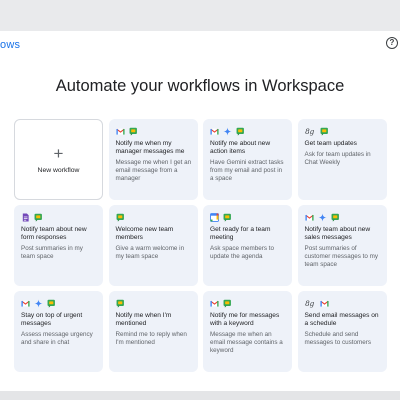 Image resolution: width=400 pixels, height=400 pixels. Describe the element at coordinates (330, 143) in the screenshot. I see `card-title: Get team updates` at that location.